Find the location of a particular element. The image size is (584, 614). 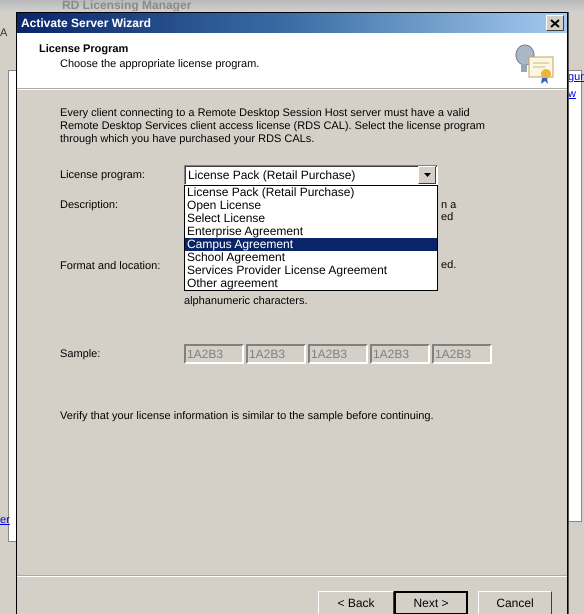

field-label: Description: is located at coordinates (90, 205).